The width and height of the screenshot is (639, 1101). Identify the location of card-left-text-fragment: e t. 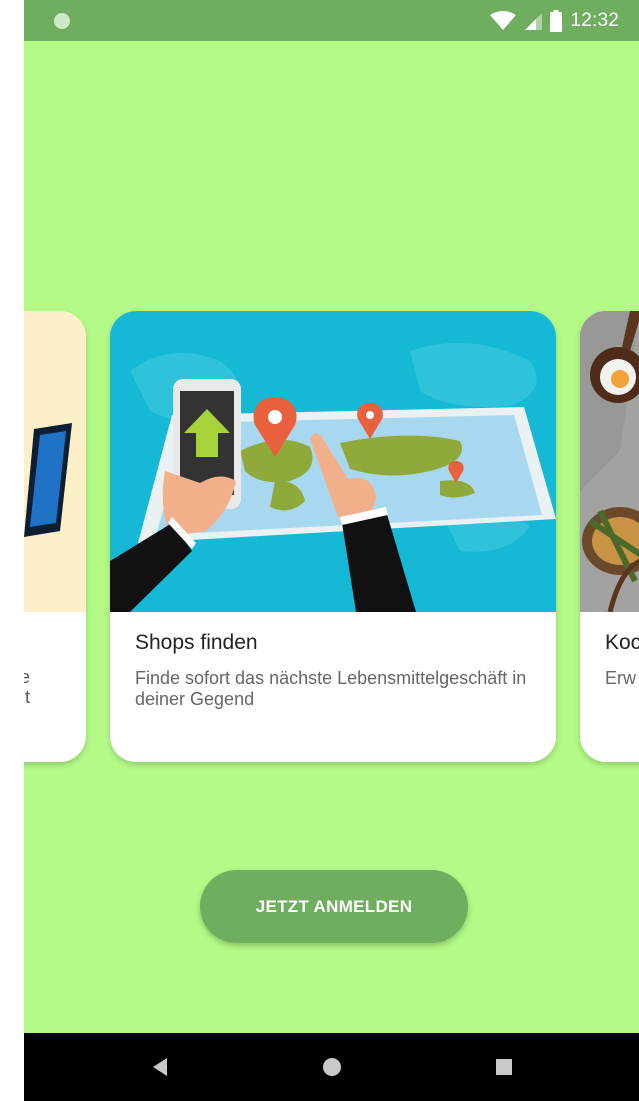
(27, 687).